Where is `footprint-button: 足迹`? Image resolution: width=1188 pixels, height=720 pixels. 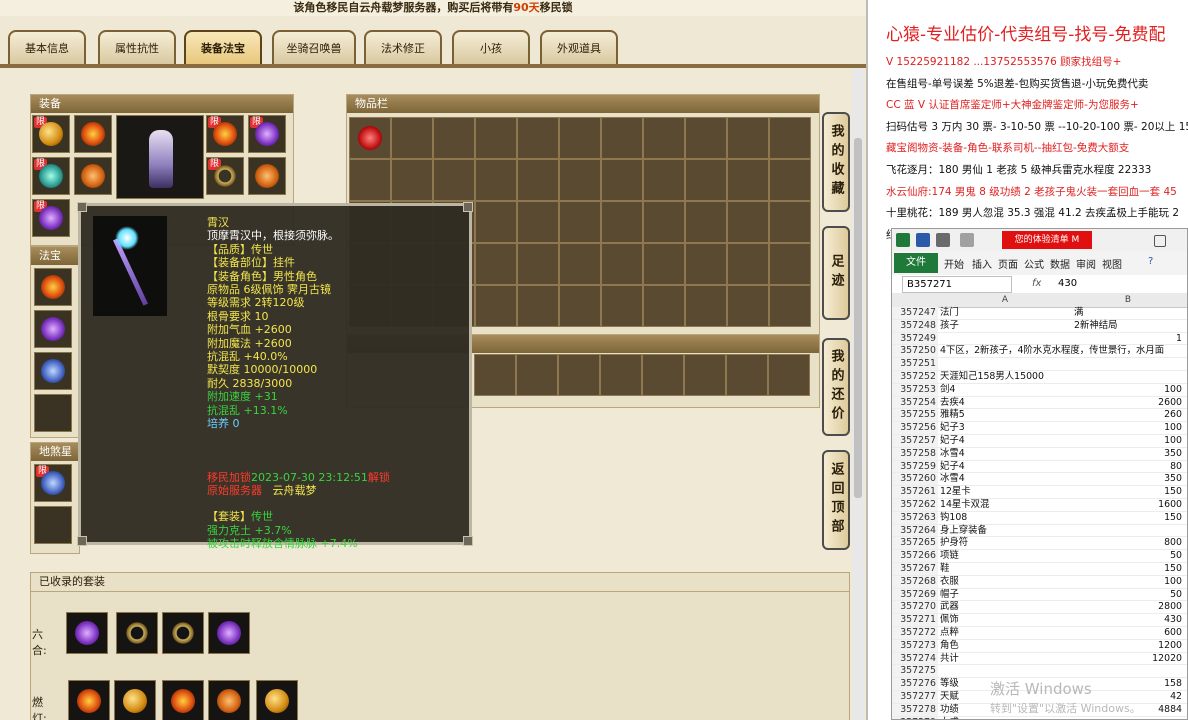
footprint-button: 足迹 is located at coordinates (836, 273).